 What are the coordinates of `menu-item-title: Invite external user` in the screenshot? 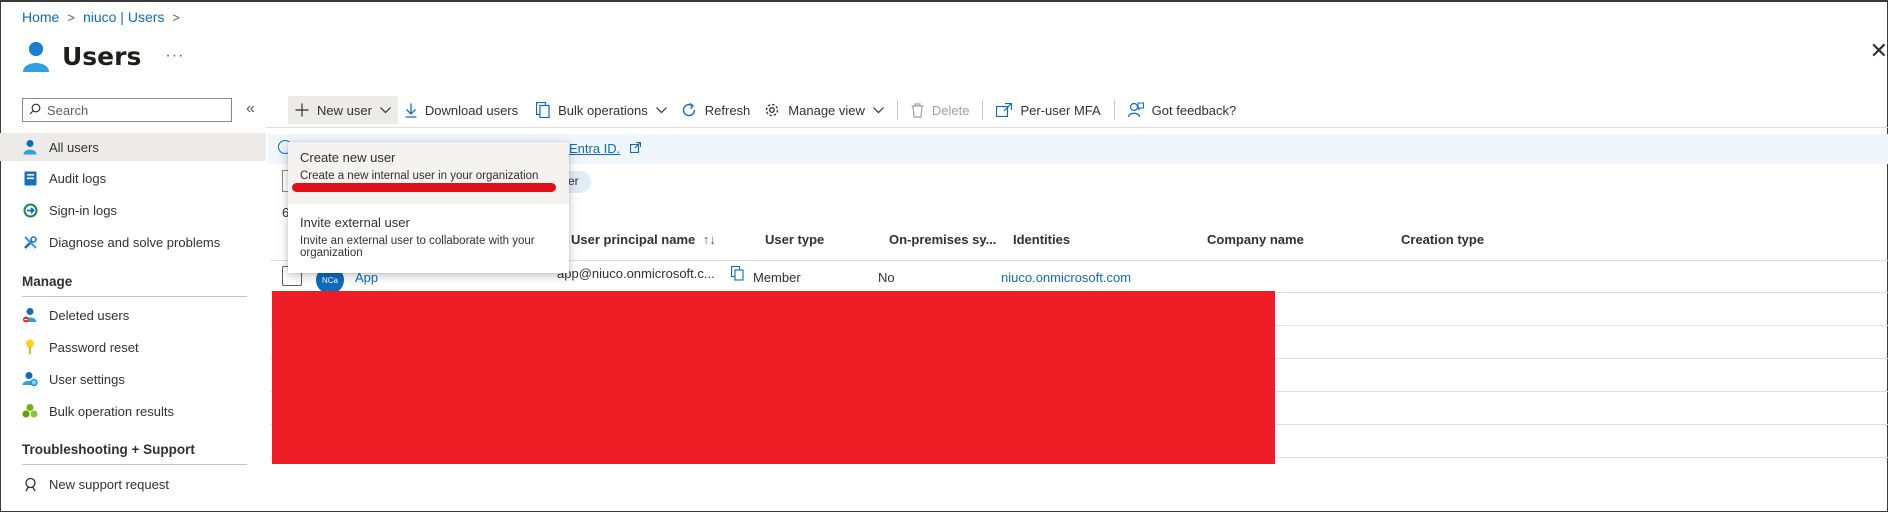 It's located at (355, 222).